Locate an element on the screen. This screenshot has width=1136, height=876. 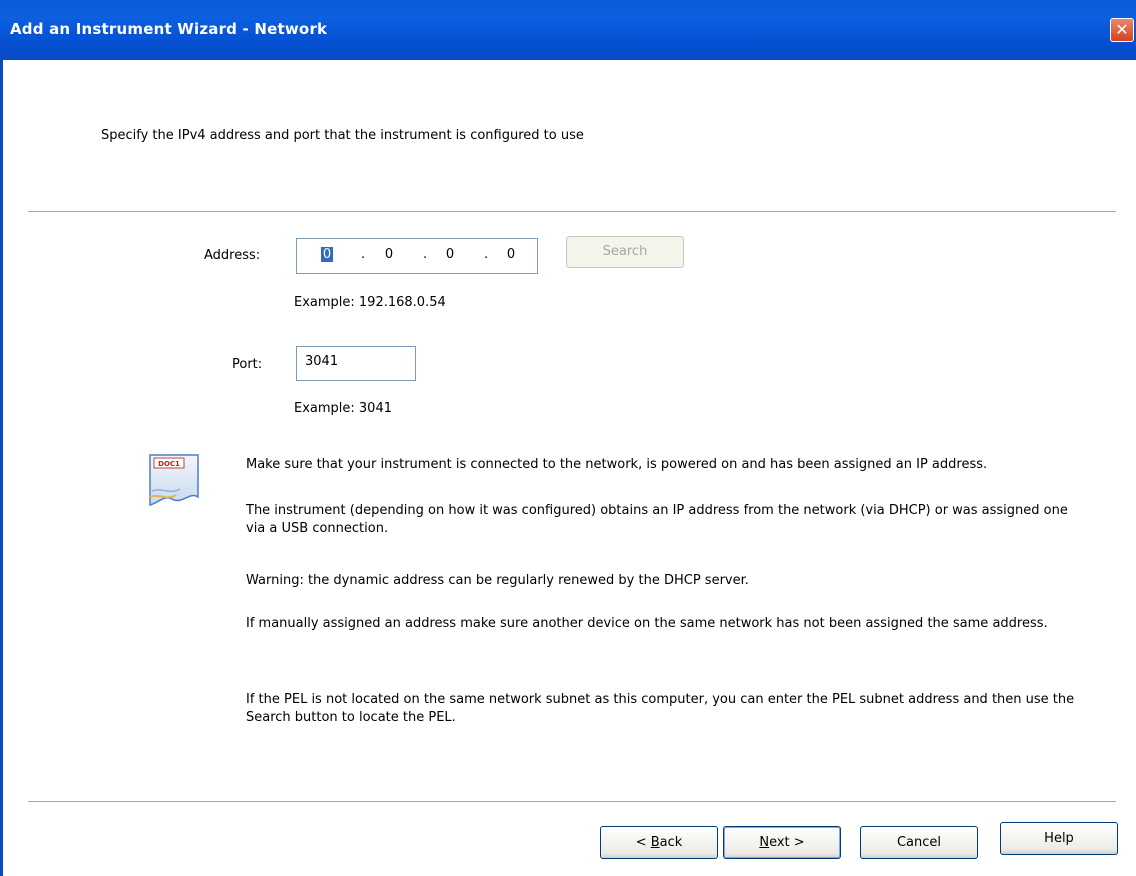
ip-octet-1: 0 is located at coordinates (327, 254).